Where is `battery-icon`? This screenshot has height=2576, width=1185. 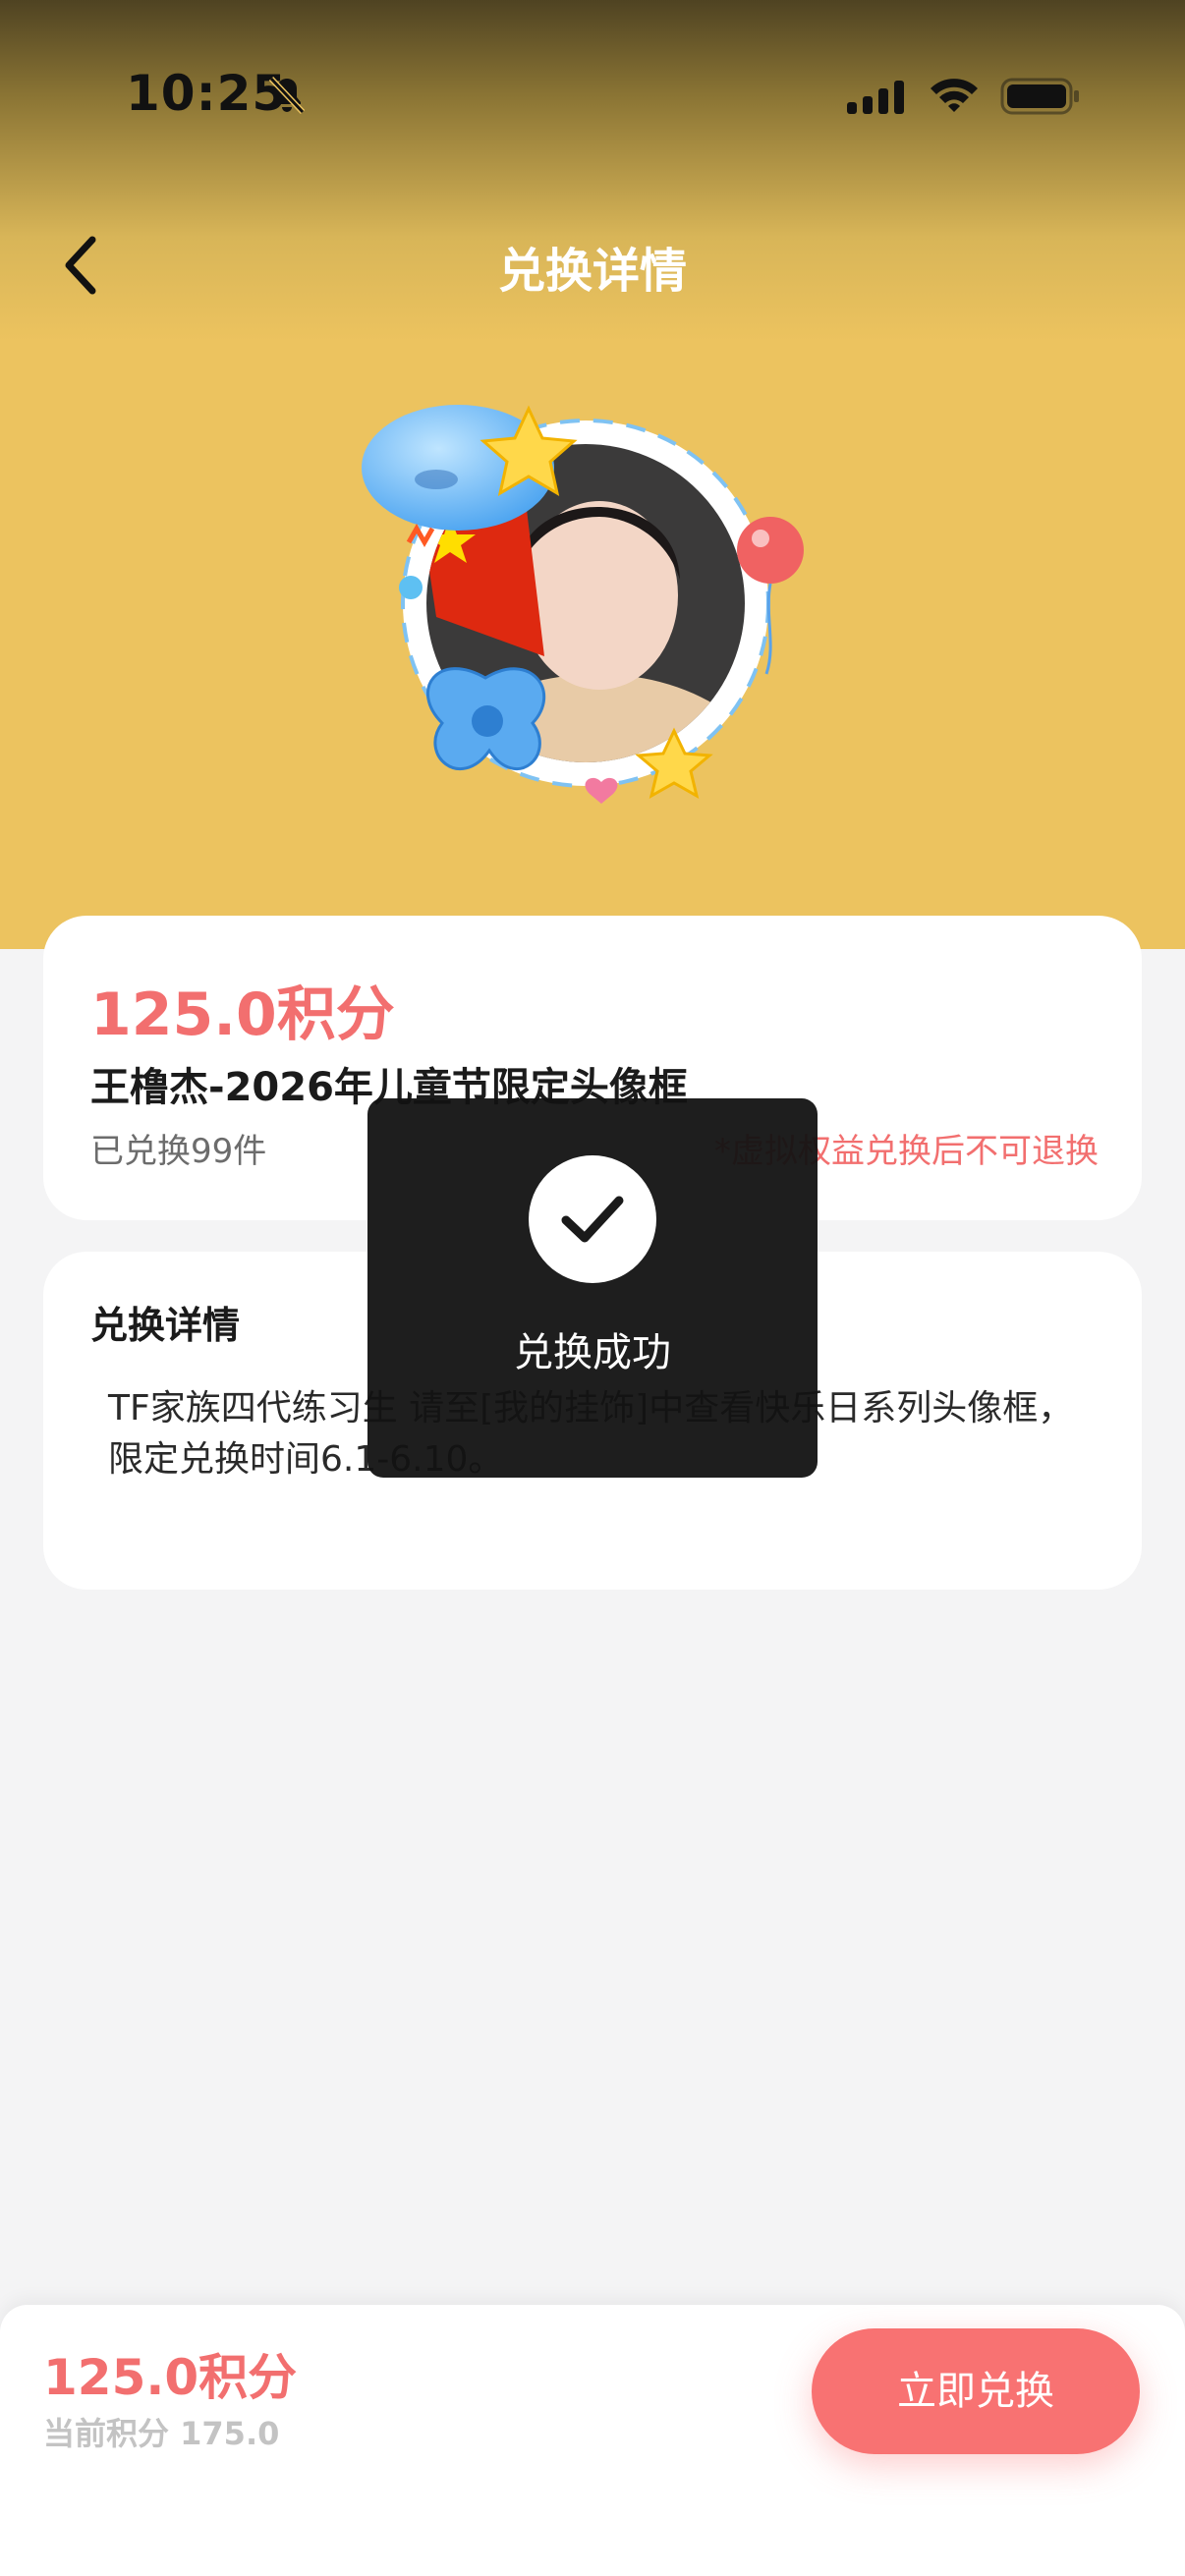
battery-icon is located at coordinates (1040, 96).